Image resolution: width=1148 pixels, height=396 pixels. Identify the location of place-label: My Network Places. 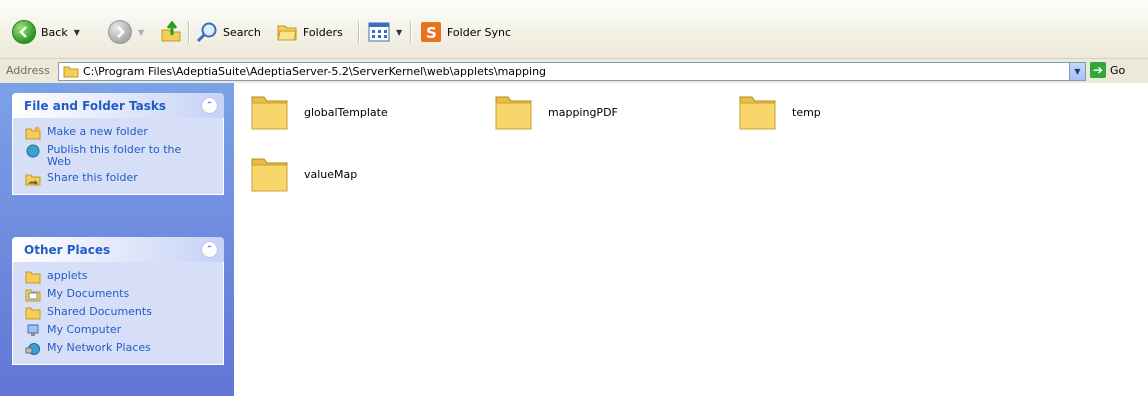
(99, 347).